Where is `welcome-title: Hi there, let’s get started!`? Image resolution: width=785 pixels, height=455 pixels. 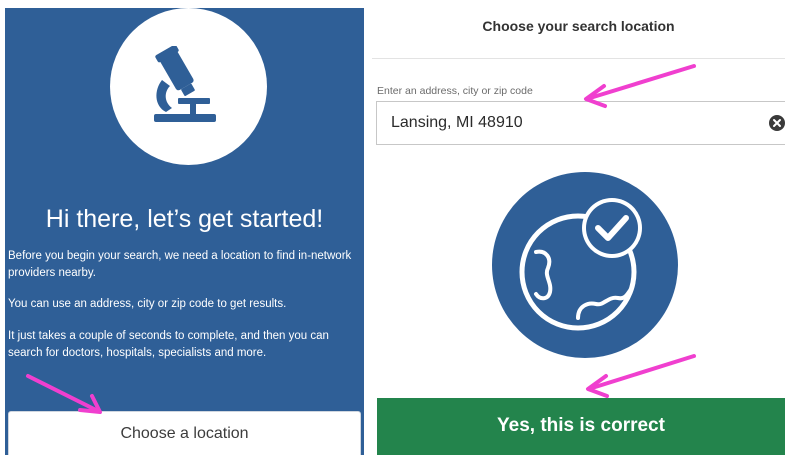
welcome-title: Hi there, let’s get started! is located at coordinates (184, 219).